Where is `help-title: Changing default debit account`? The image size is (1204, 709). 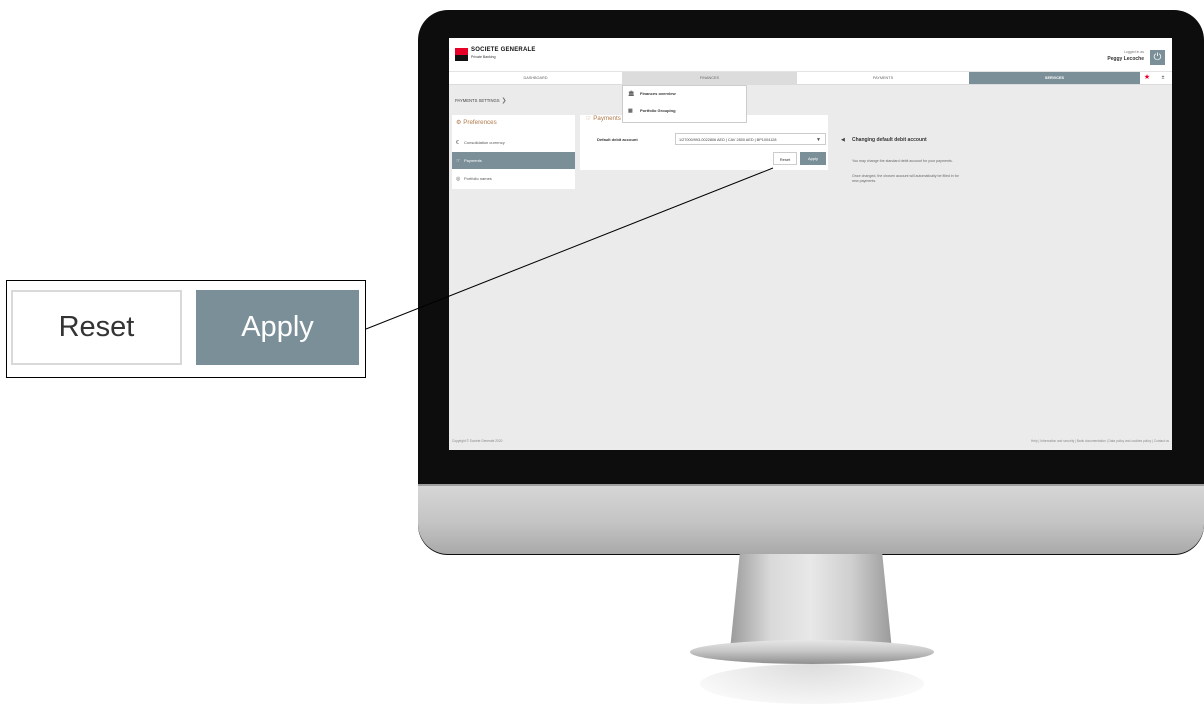 help-title: Changing default debit account is located at coordinates (889, 140).